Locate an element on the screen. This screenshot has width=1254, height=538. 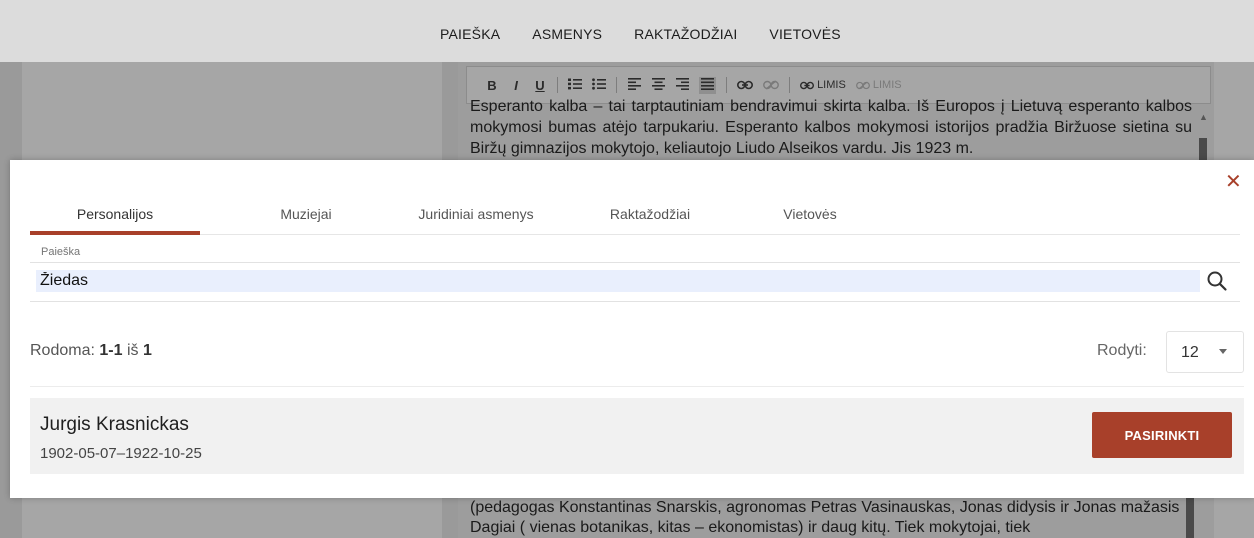
tab-muziejai: Muziejai is located at coordinates (306, 213).